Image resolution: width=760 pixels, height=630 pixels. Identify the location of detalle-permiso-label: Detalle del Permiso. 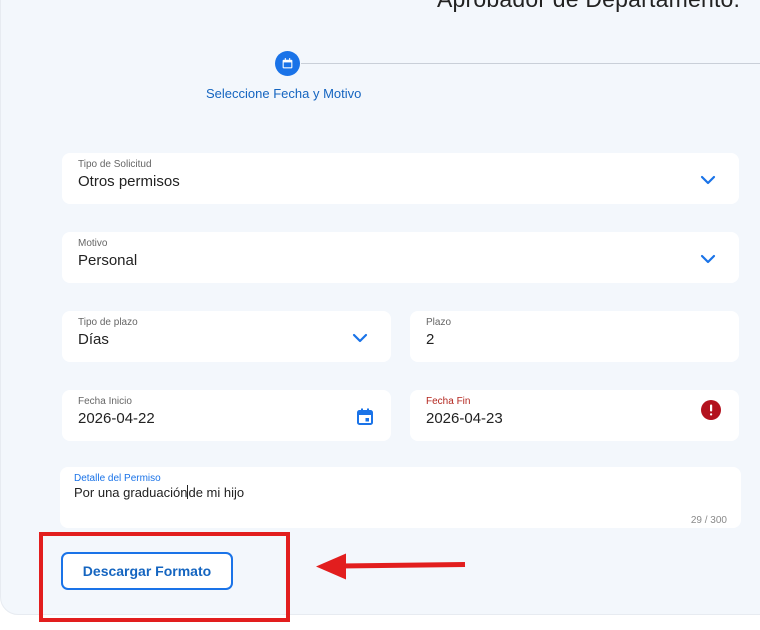
(117, 478).